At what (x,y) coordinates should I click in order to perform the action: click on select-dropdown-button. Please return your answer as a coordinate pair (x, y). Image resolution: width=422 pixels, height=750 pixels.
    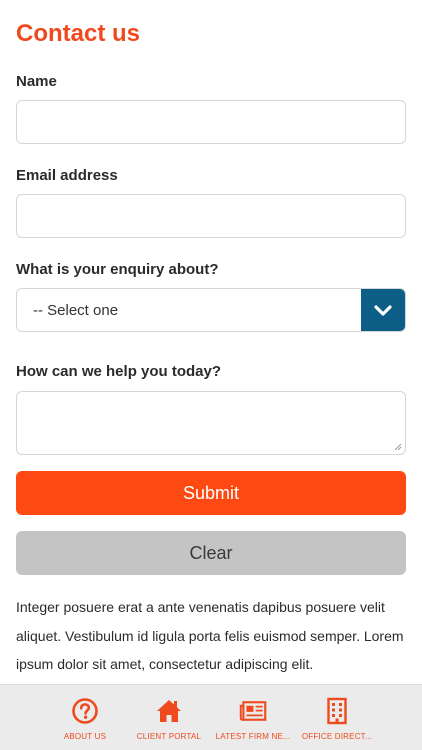
    Looking at the image, I should click on (383, 310).